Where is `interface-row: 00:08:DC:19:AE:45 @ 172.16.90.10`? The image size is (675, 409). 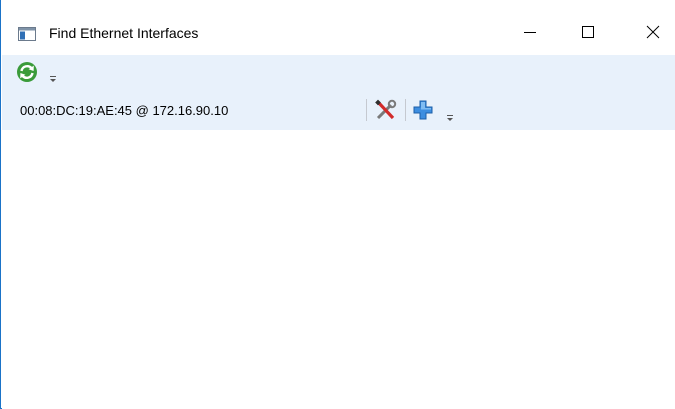
interface-row: 00:08:DC:19:AE:45 @ 172.16.90.10 is located at coordinates (338, 111).